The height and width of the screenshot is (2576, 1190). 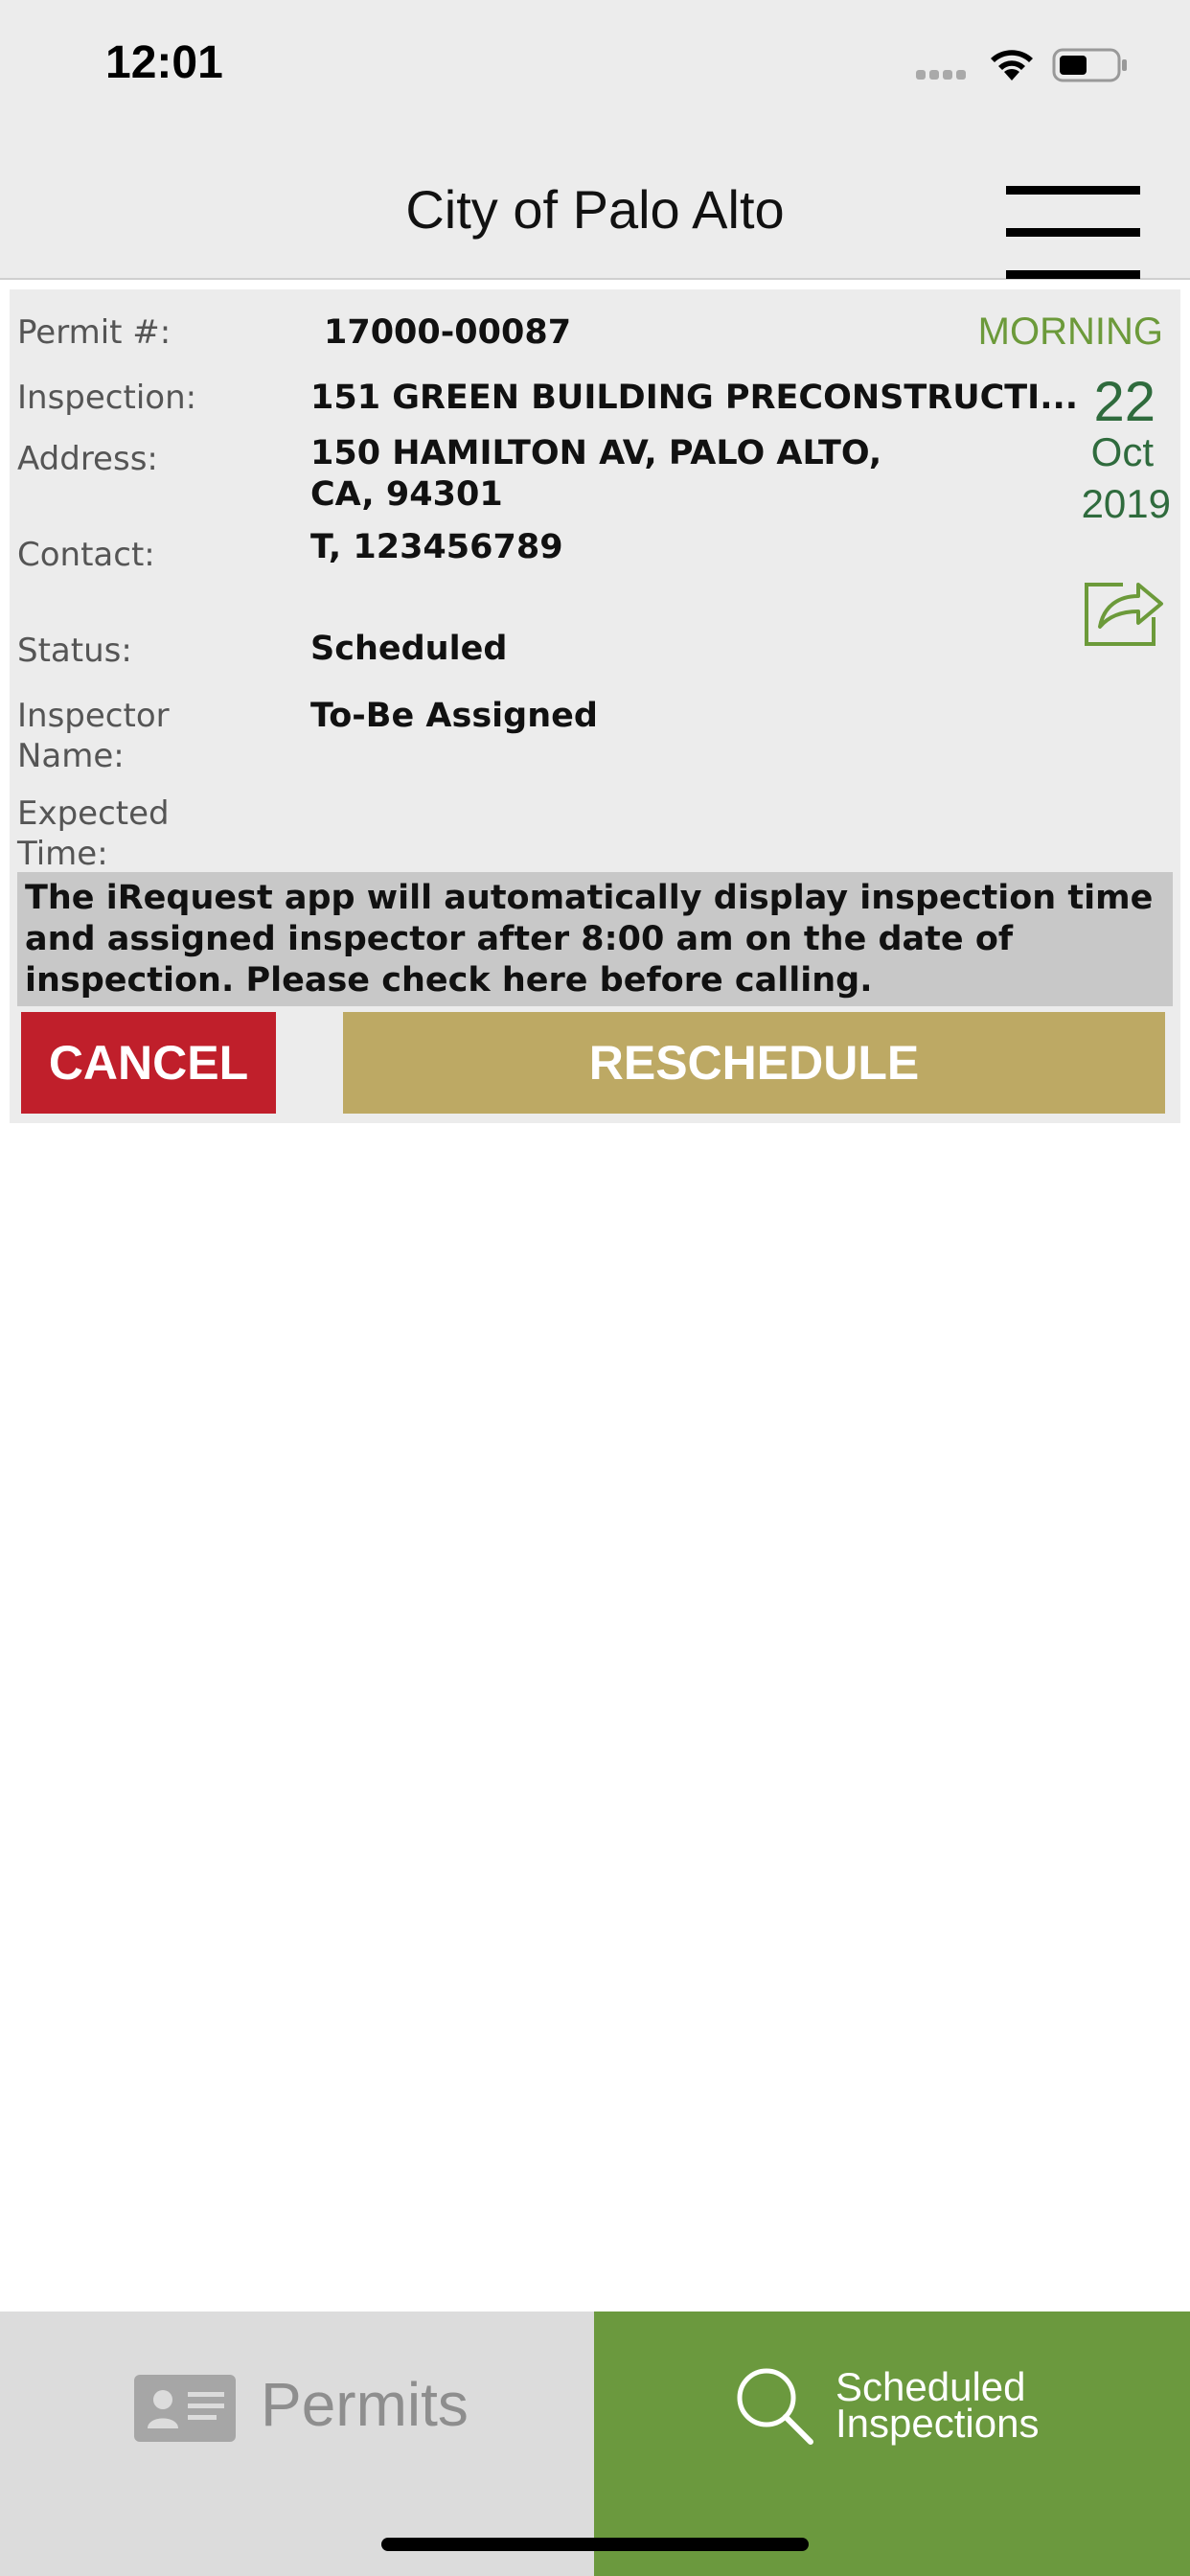 What do you see at coordinates (943, 72) in the screenshot?
I see `cellular-signal-icon` at bounding box center [943, 72].